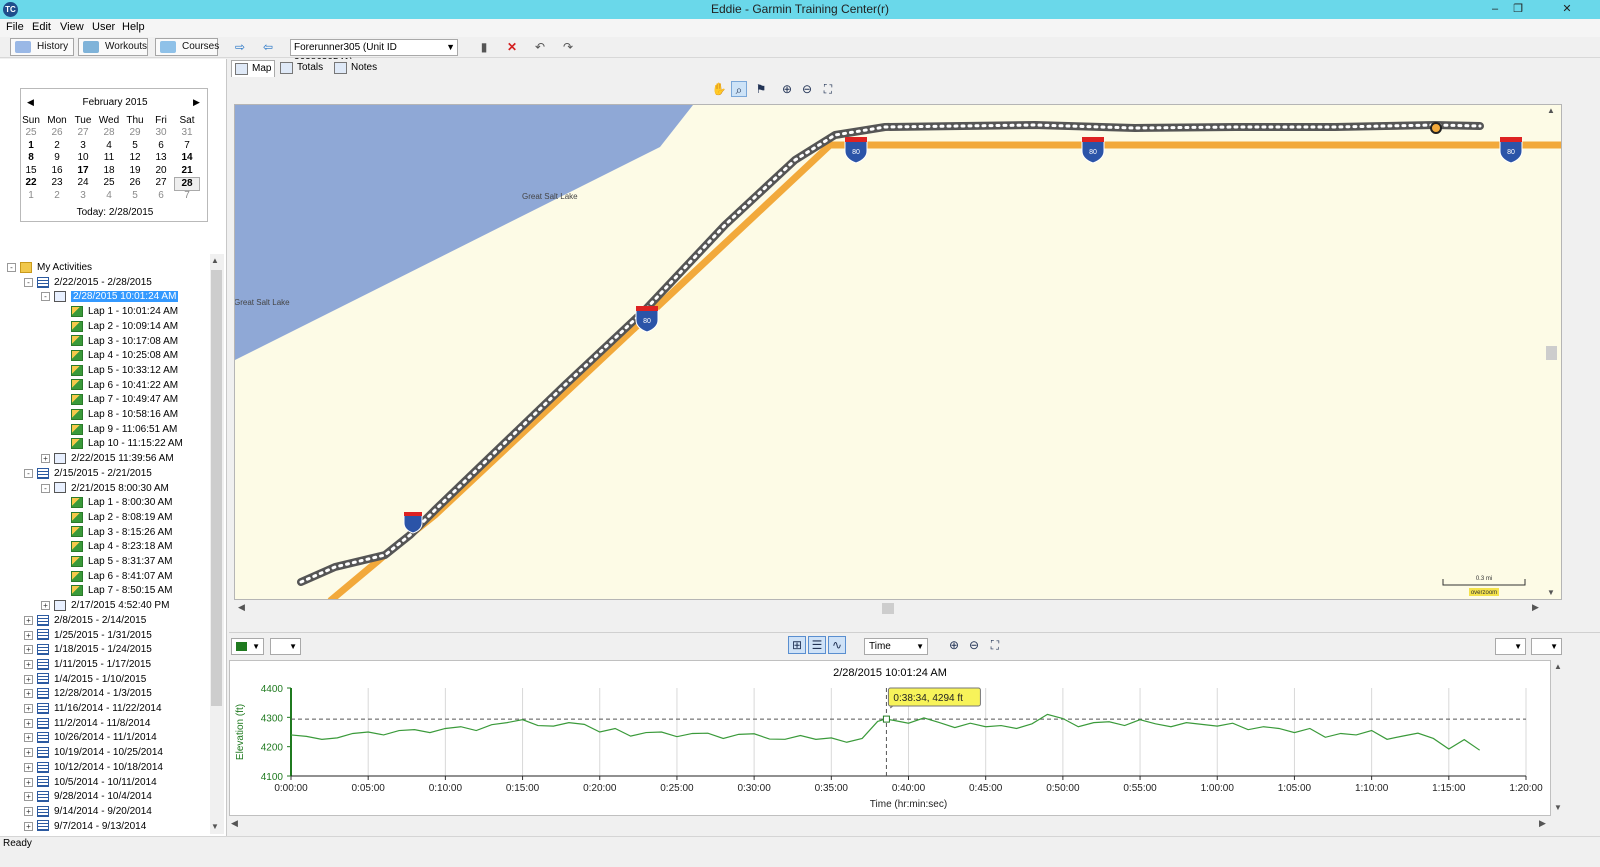 This screenshot has width=1600, height=867. I want to click on tree-week: 9/7/2014 - 9/13/2014, so click(91, 826).